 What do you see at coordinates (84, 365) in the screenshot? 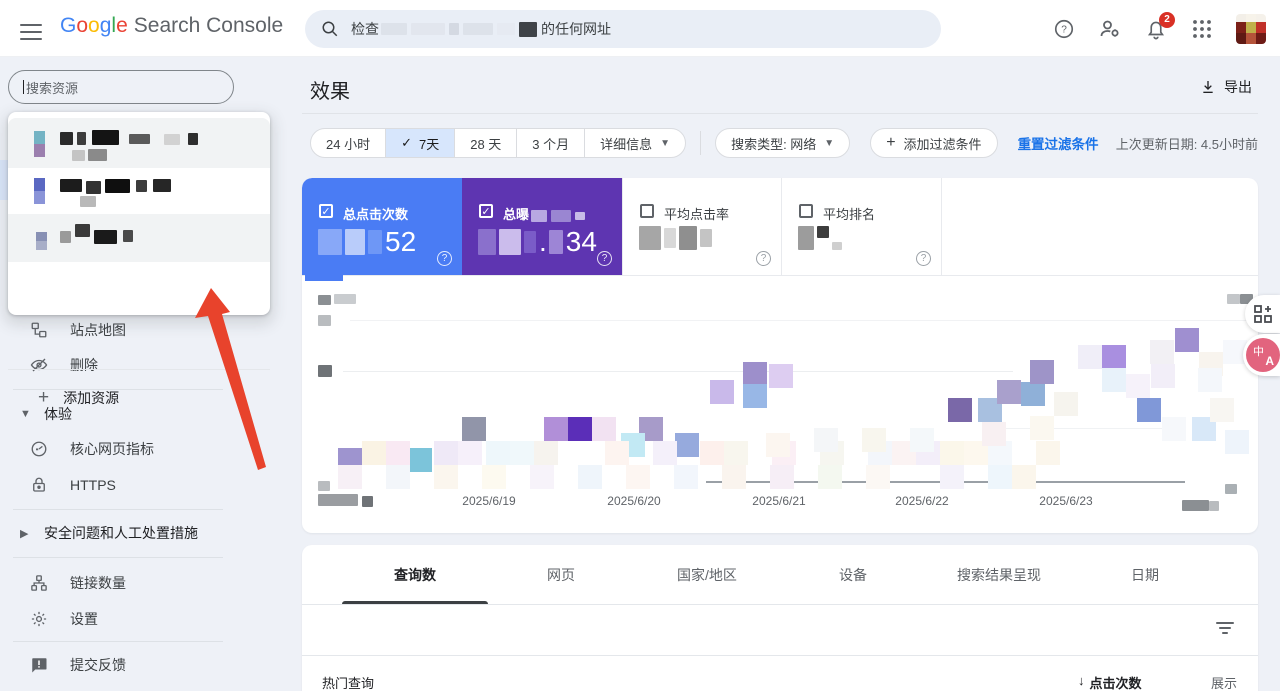
I see `sidebar-item-label: 删除` at bounding box center [84, 365].